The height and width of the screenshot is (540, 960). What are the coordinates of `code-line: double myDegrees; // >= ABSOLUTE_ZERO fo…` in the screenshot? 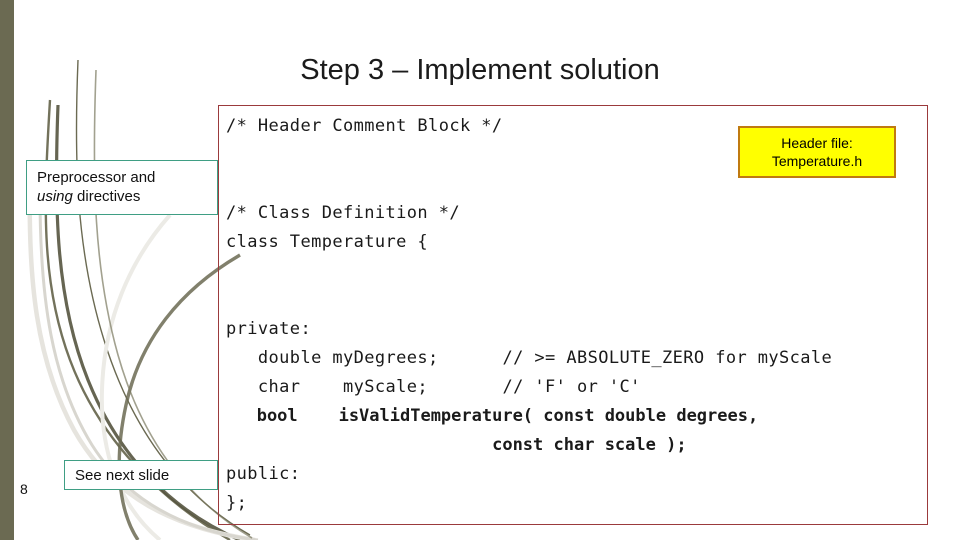 It's located at (529, 358).